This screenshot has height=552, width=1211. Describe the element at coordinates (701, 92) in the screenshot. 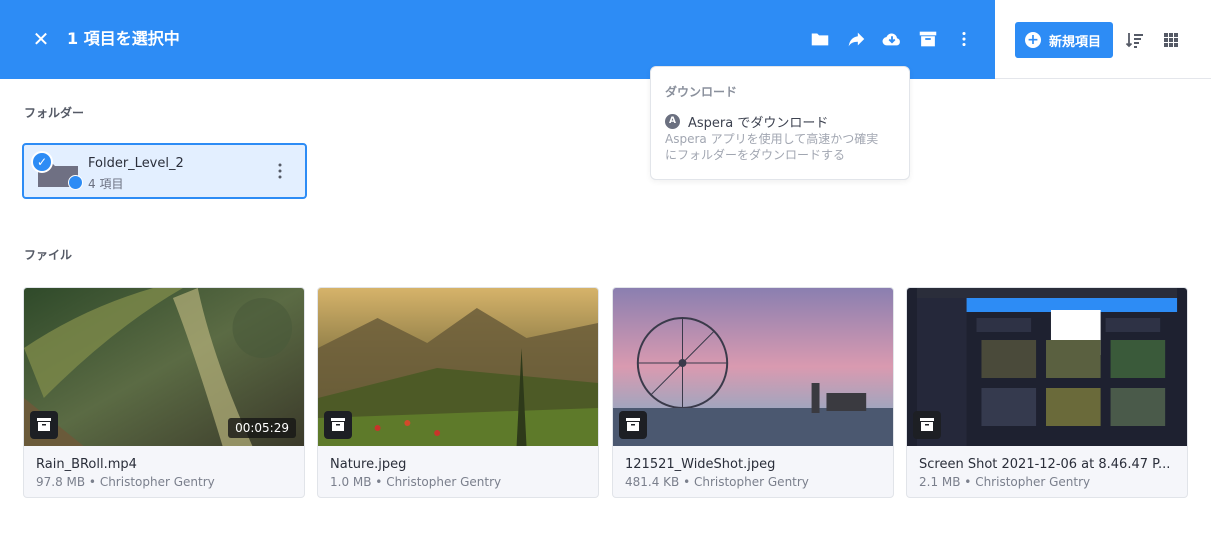

I see `dropdown-heading: ダウンロード` at that location.